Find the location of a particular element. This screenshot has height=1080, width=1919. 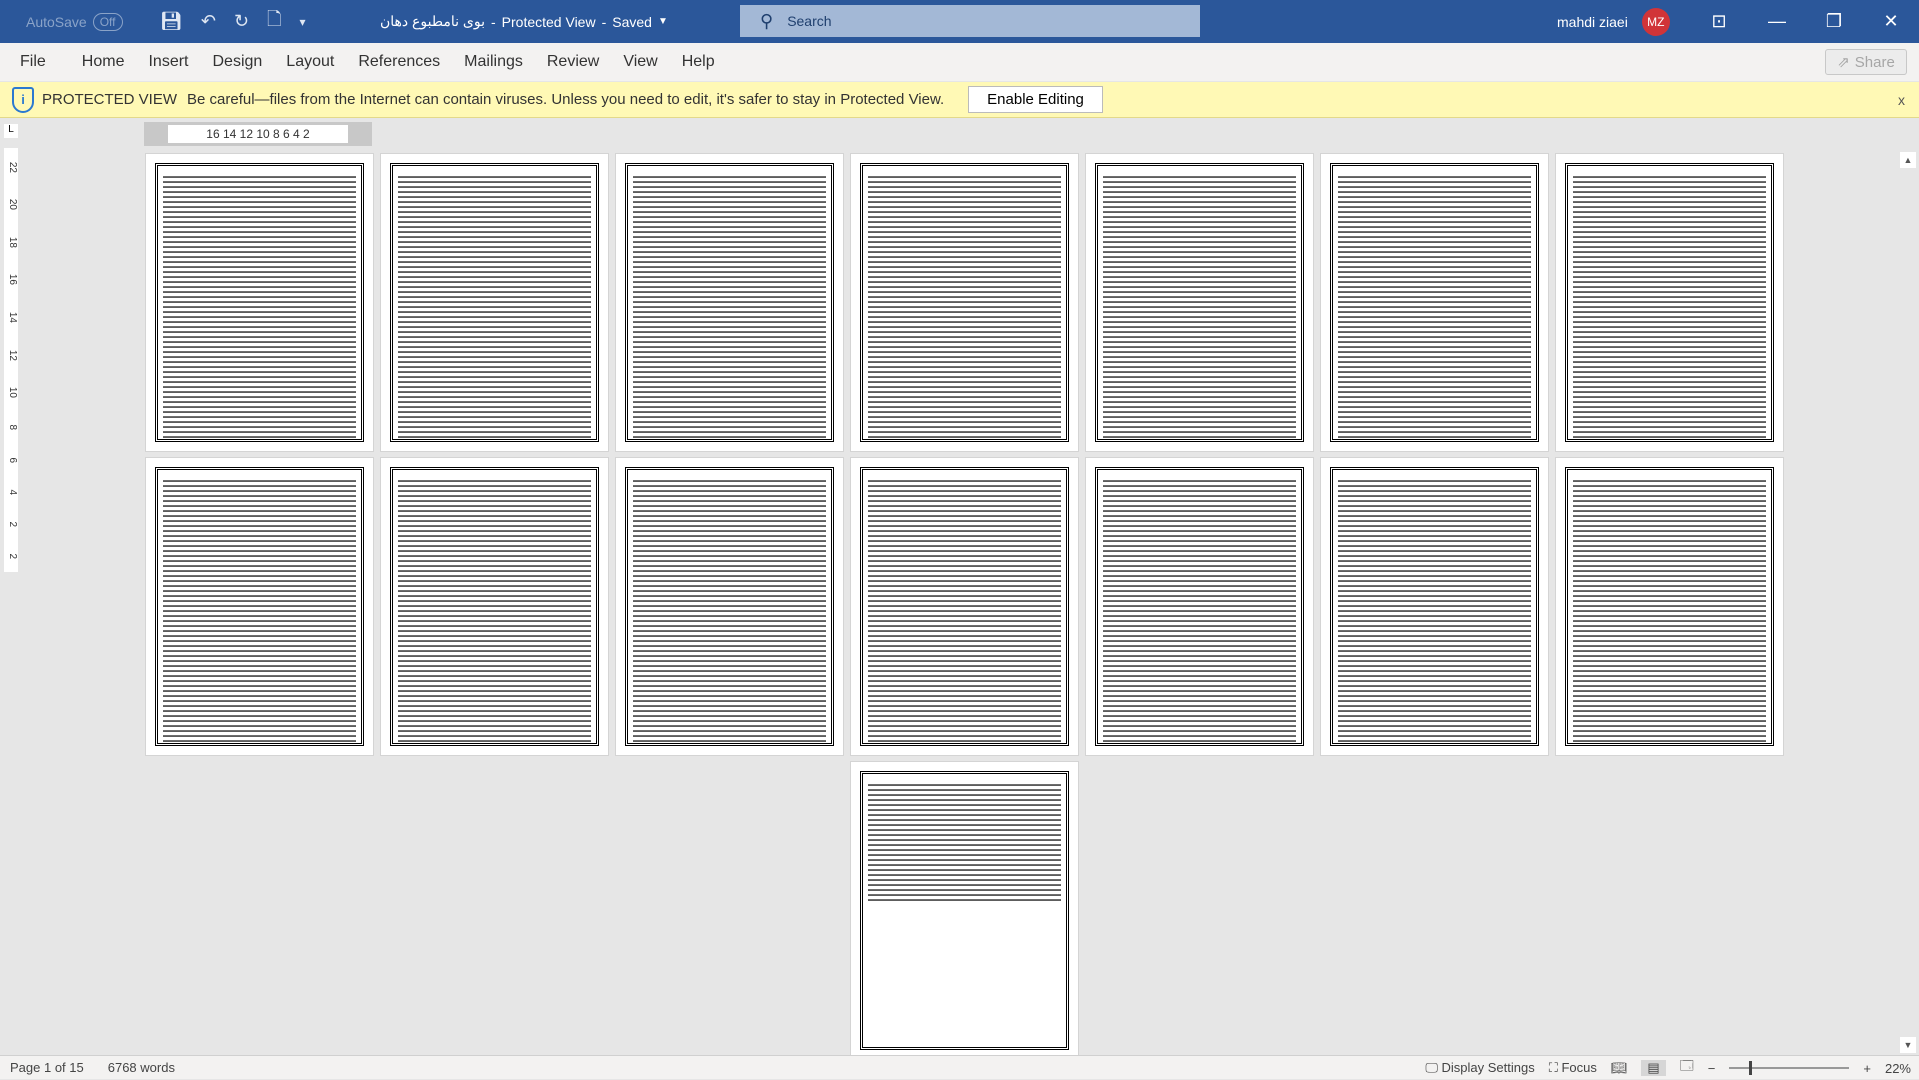

document-title: بوی نامطبوع دهان - Protected View - Saved ▼ is located at coordinates (524, 21).